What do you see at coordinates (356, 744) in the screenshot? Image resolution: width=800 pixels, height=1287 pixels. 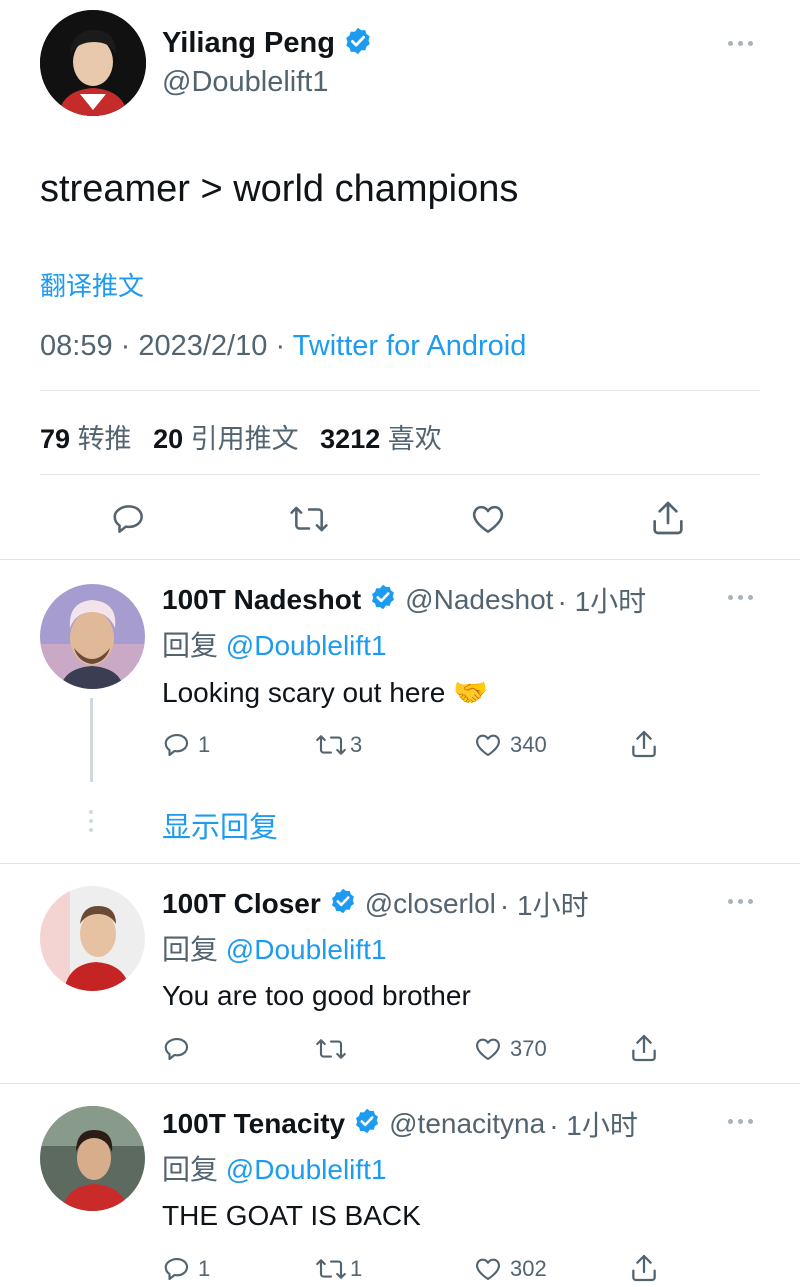 I see `retweet-count: 3` at bounding box center [356, 744].